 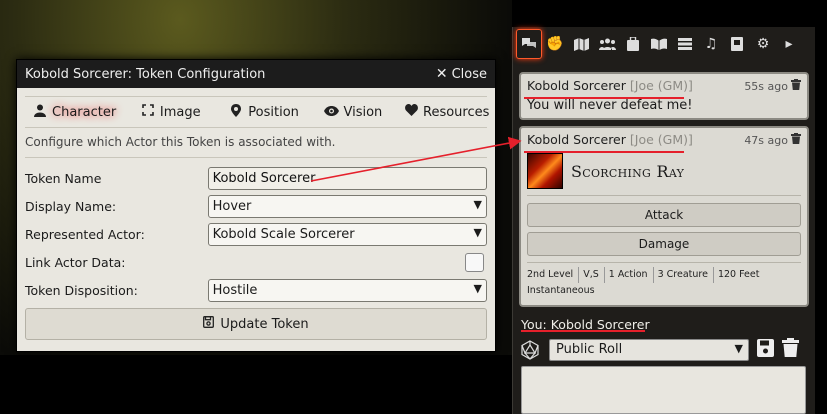 I want to click on update-token-button: Update Token, so click(x=256, y=324).